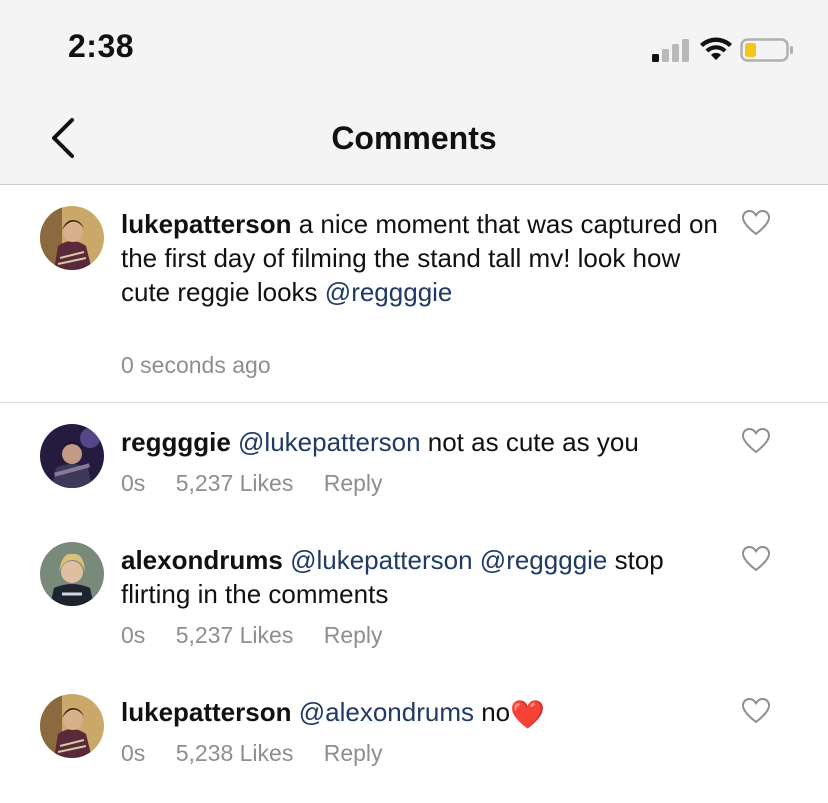 The width and height of the screenshot is (828, 803). I want to click on comment-body: no, so click(496, 712).